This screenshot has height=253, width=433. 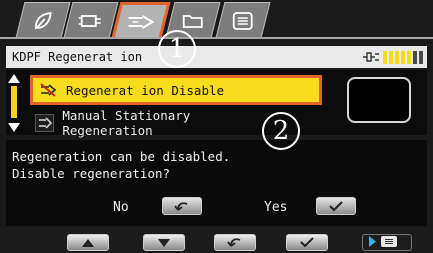 What do you see at coordinates (91, 173) in the screenshot?
I see `message-line-2: Disable regeneration?` at bounding box center [91, 173].